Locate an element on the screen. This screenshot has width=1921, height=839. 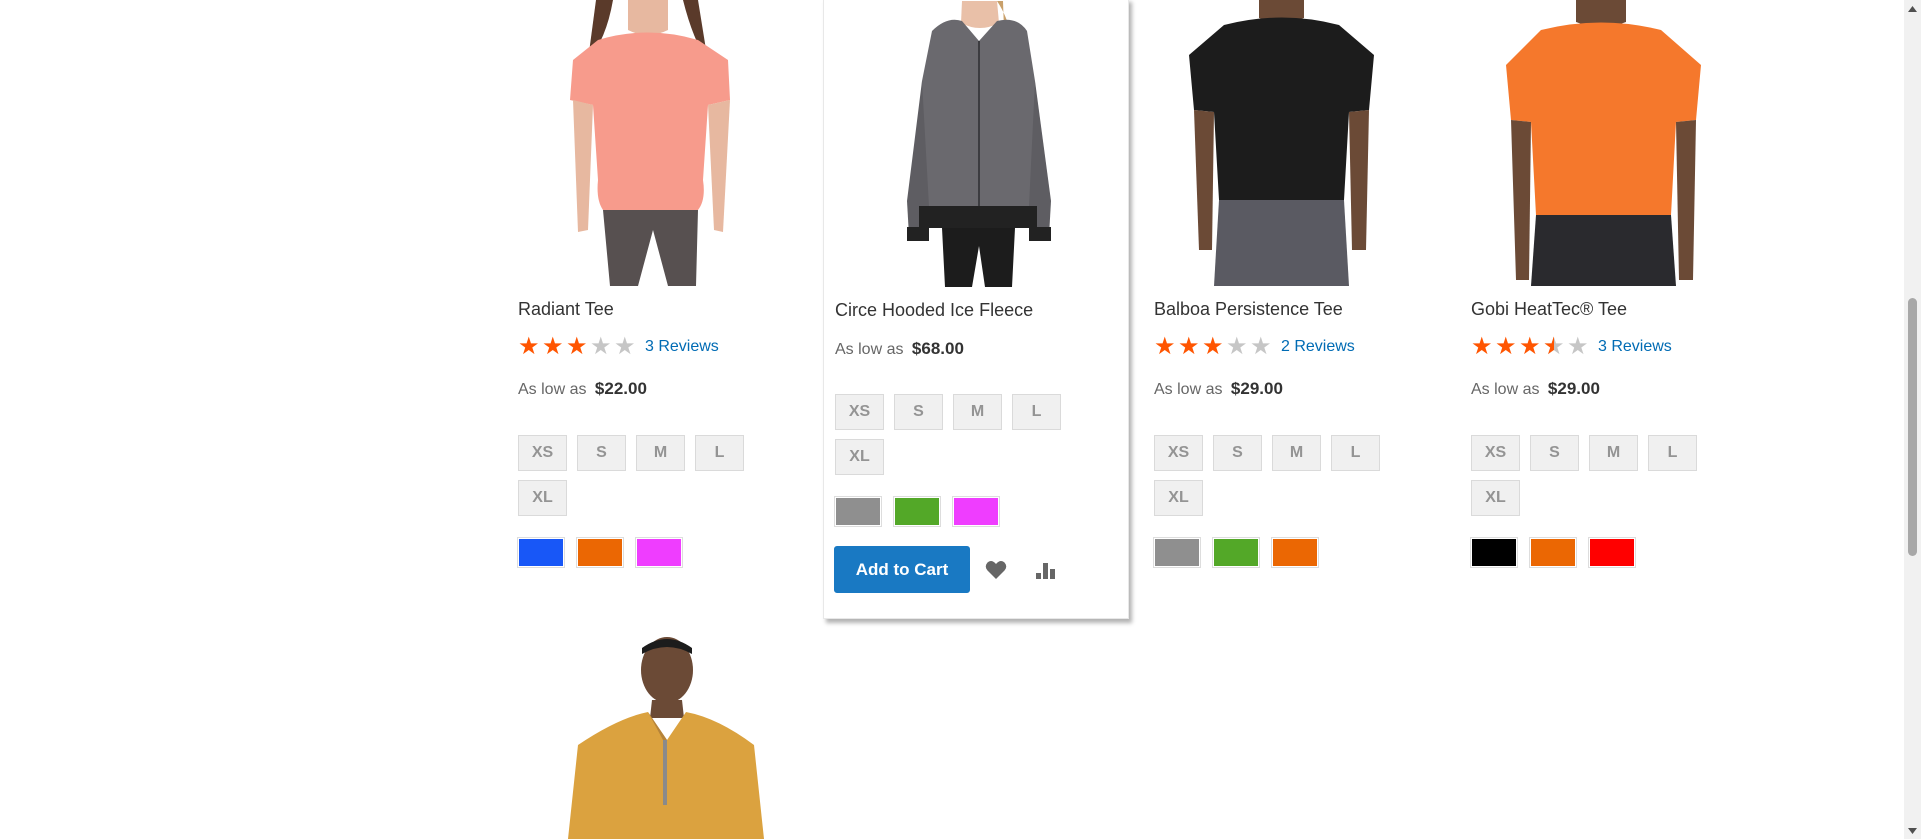
product-card-row2 is located at coordinates (648, 734).